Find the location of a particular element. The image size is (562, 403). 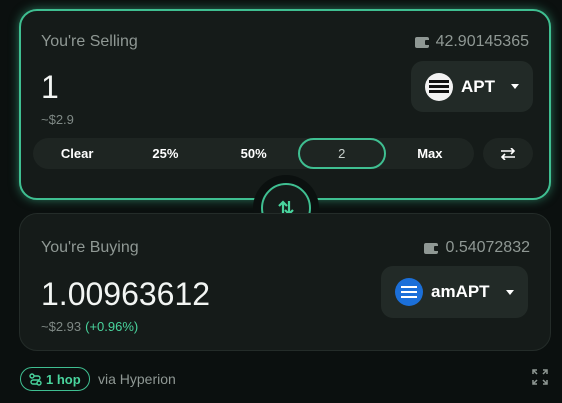

buy-balance-value: 0.54072832 is located at coordinates (487, 247).